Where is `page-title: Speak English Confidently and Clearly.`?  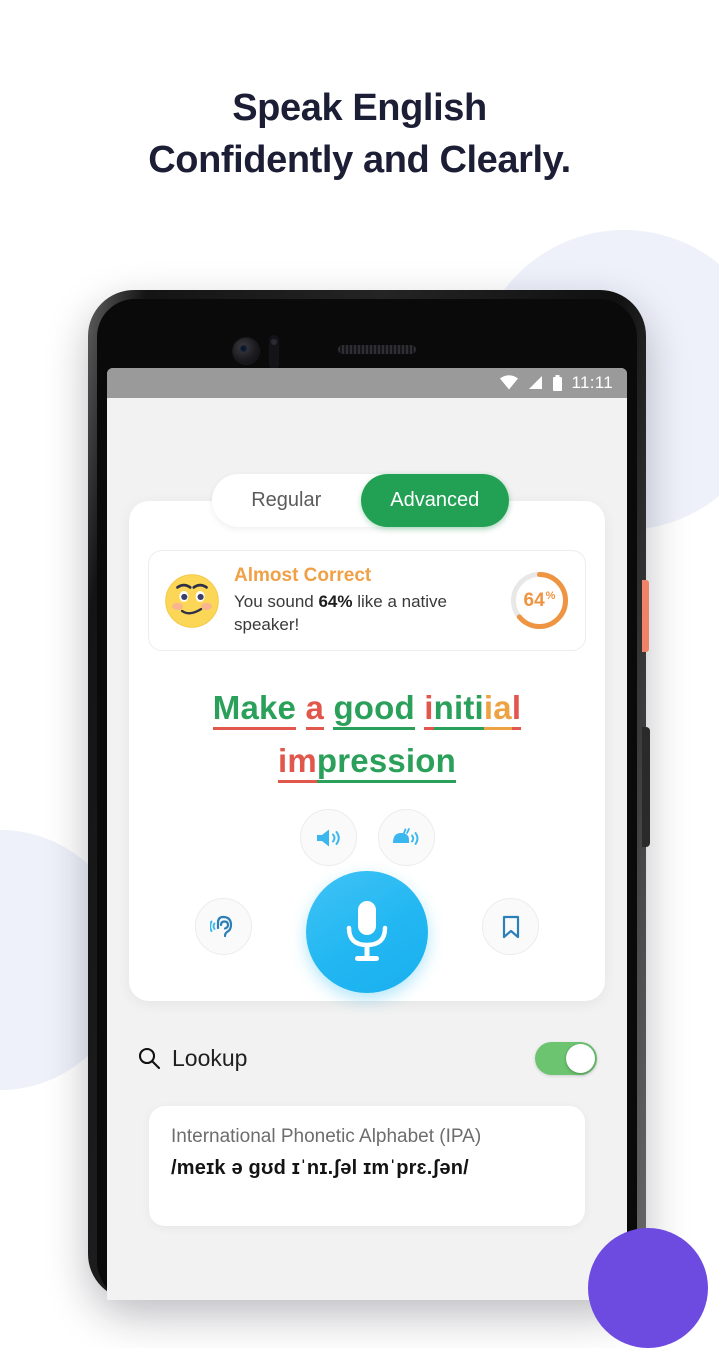 page-title: Speak English Confidently and Clearly. is located at coordinates (359, 134).